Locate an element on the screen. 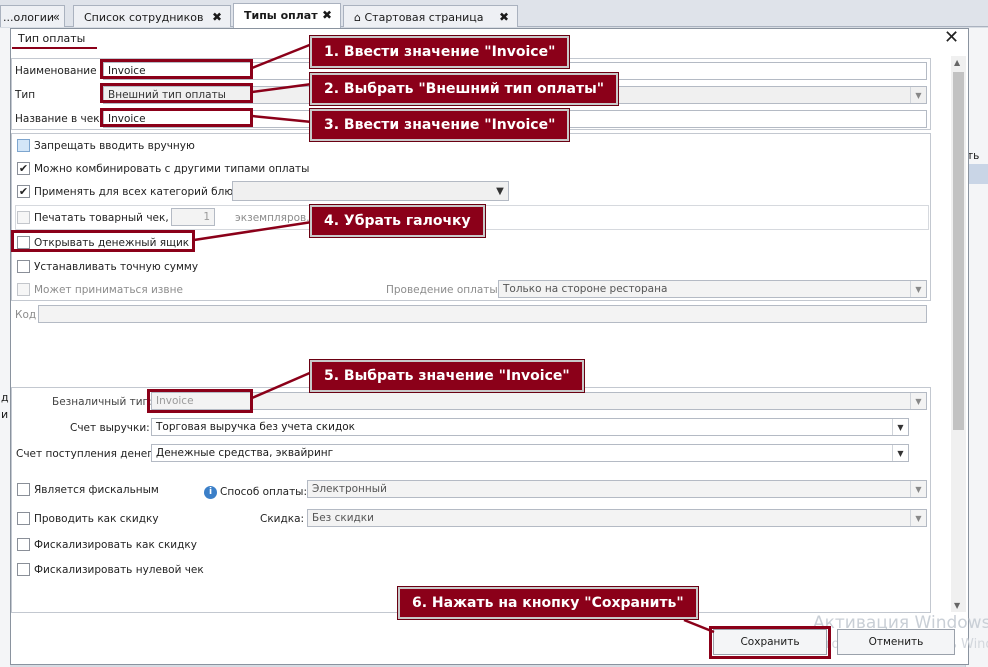  callout-step-4: 4. Убрать галочку is located at coordinates (397, 221).